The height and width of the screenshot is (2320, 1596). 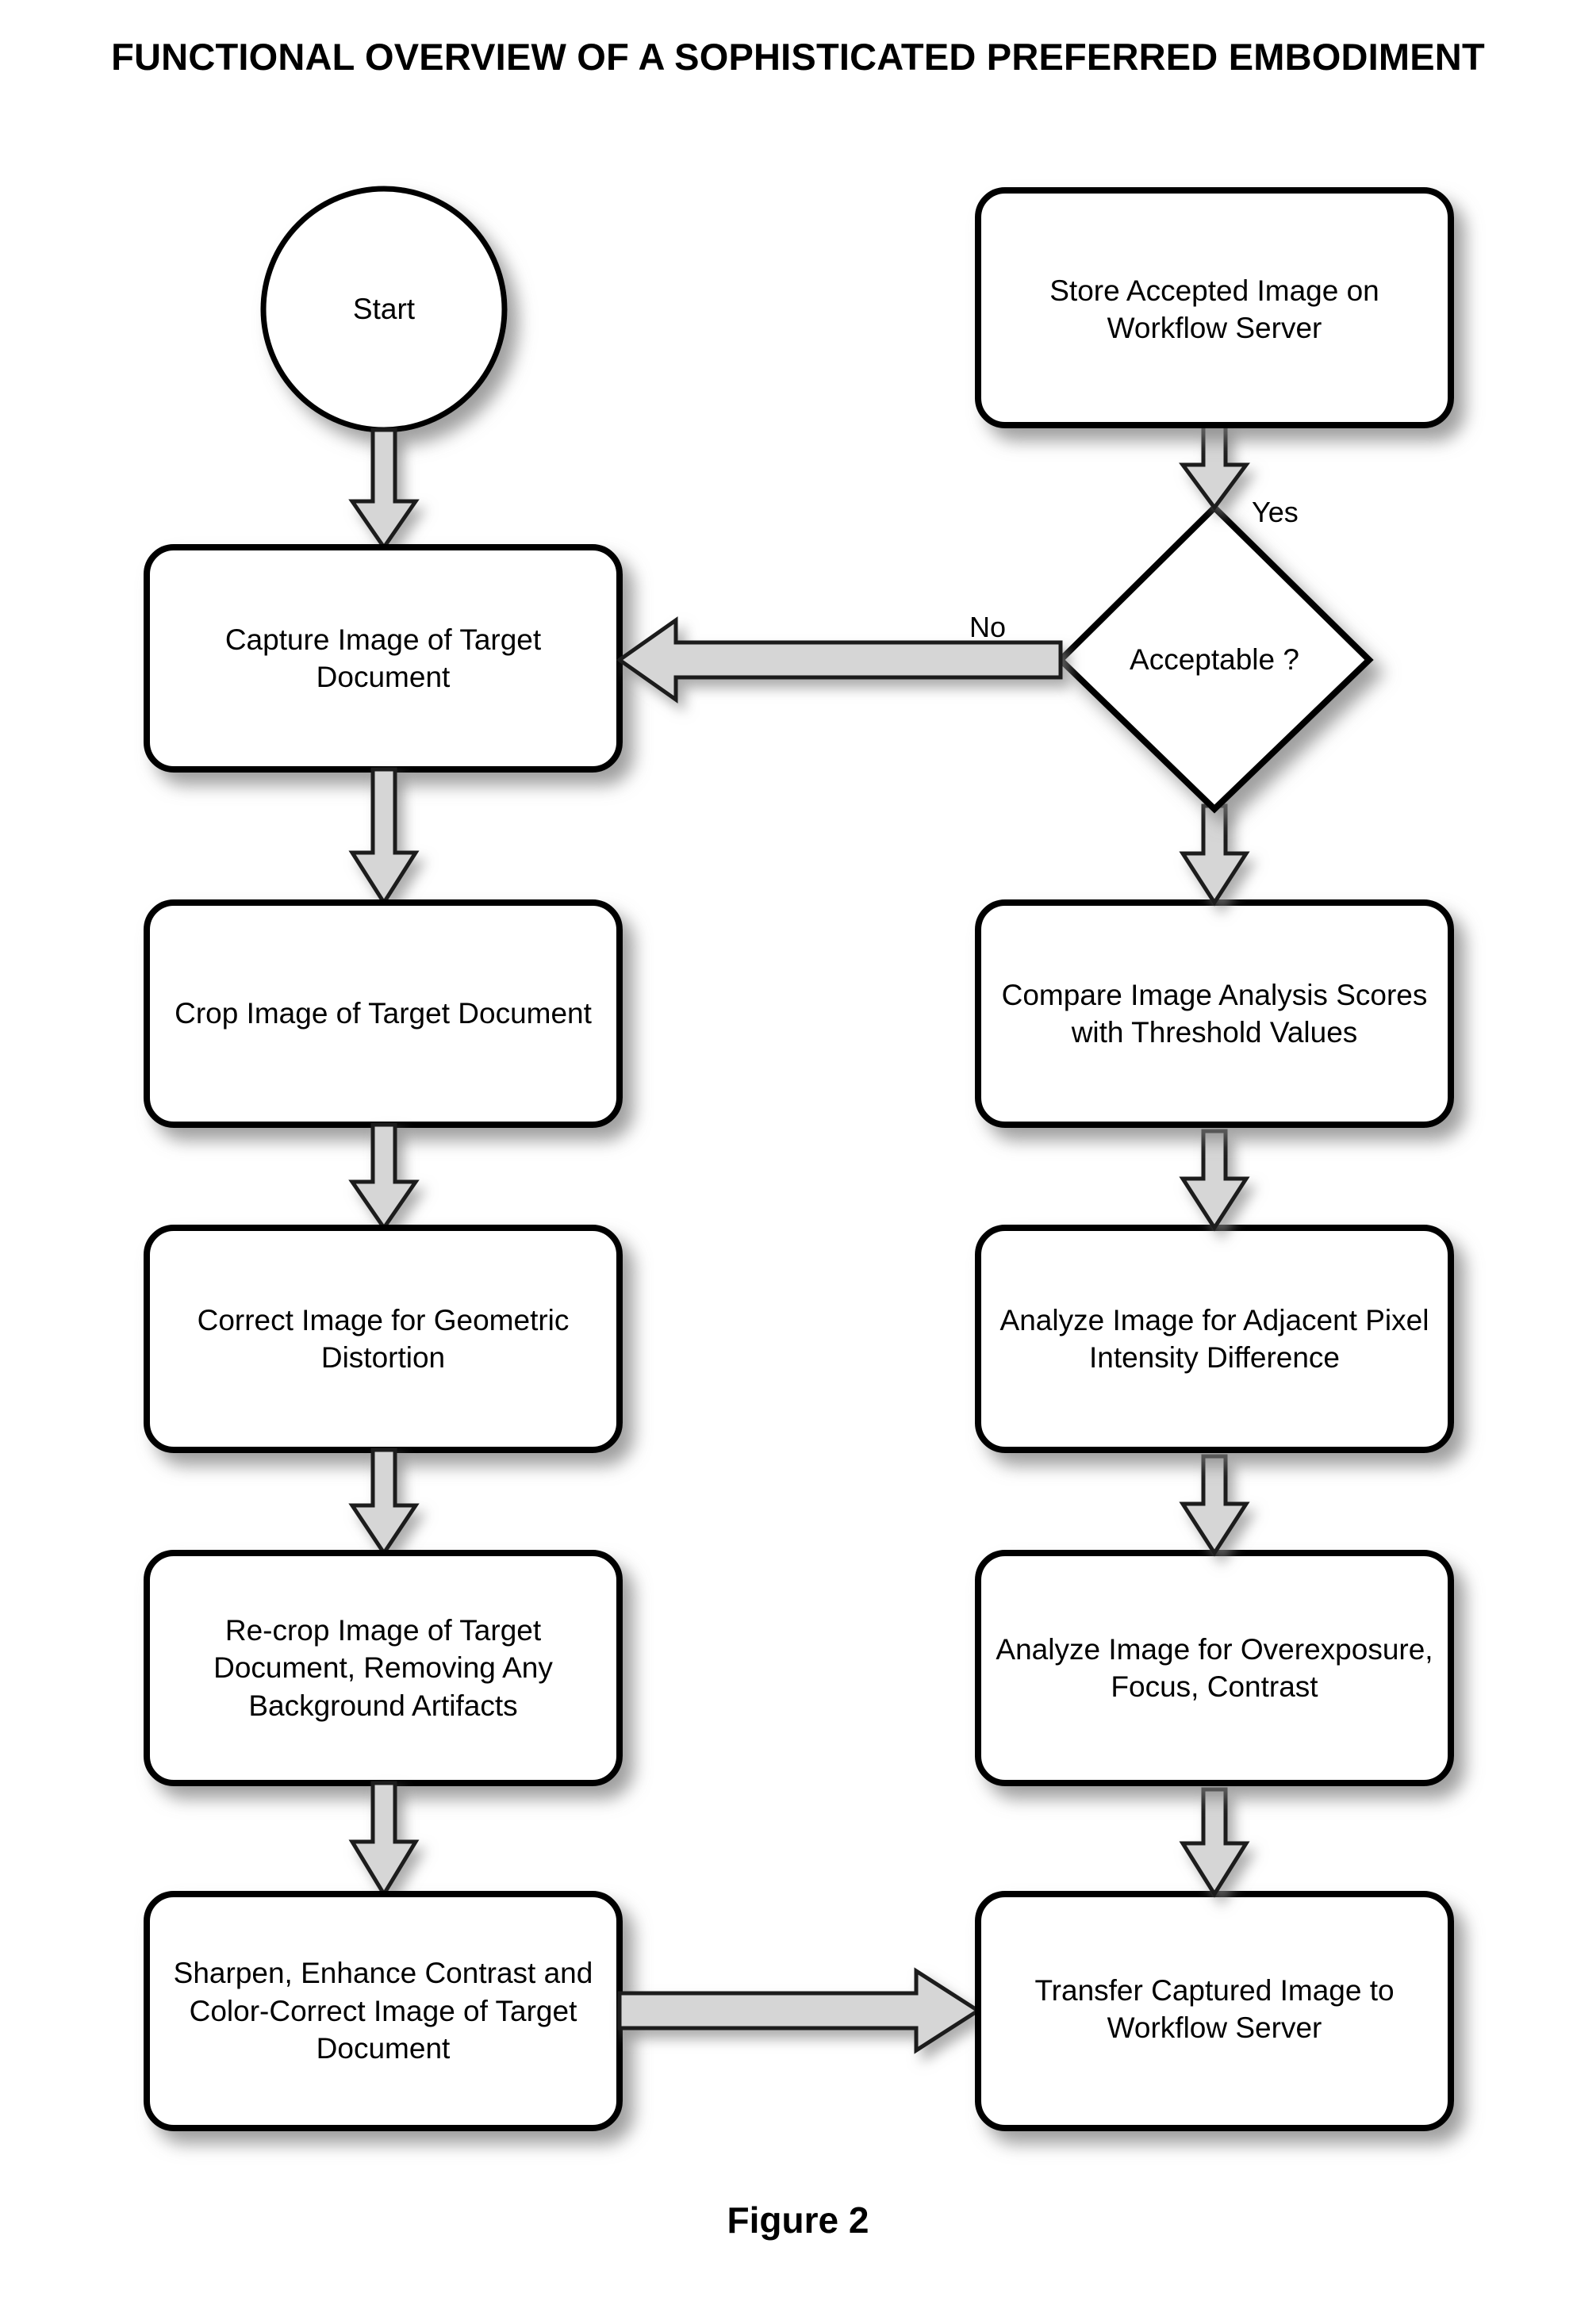 I want to click on compare-box-shape, so click(x=1214, y=1013).